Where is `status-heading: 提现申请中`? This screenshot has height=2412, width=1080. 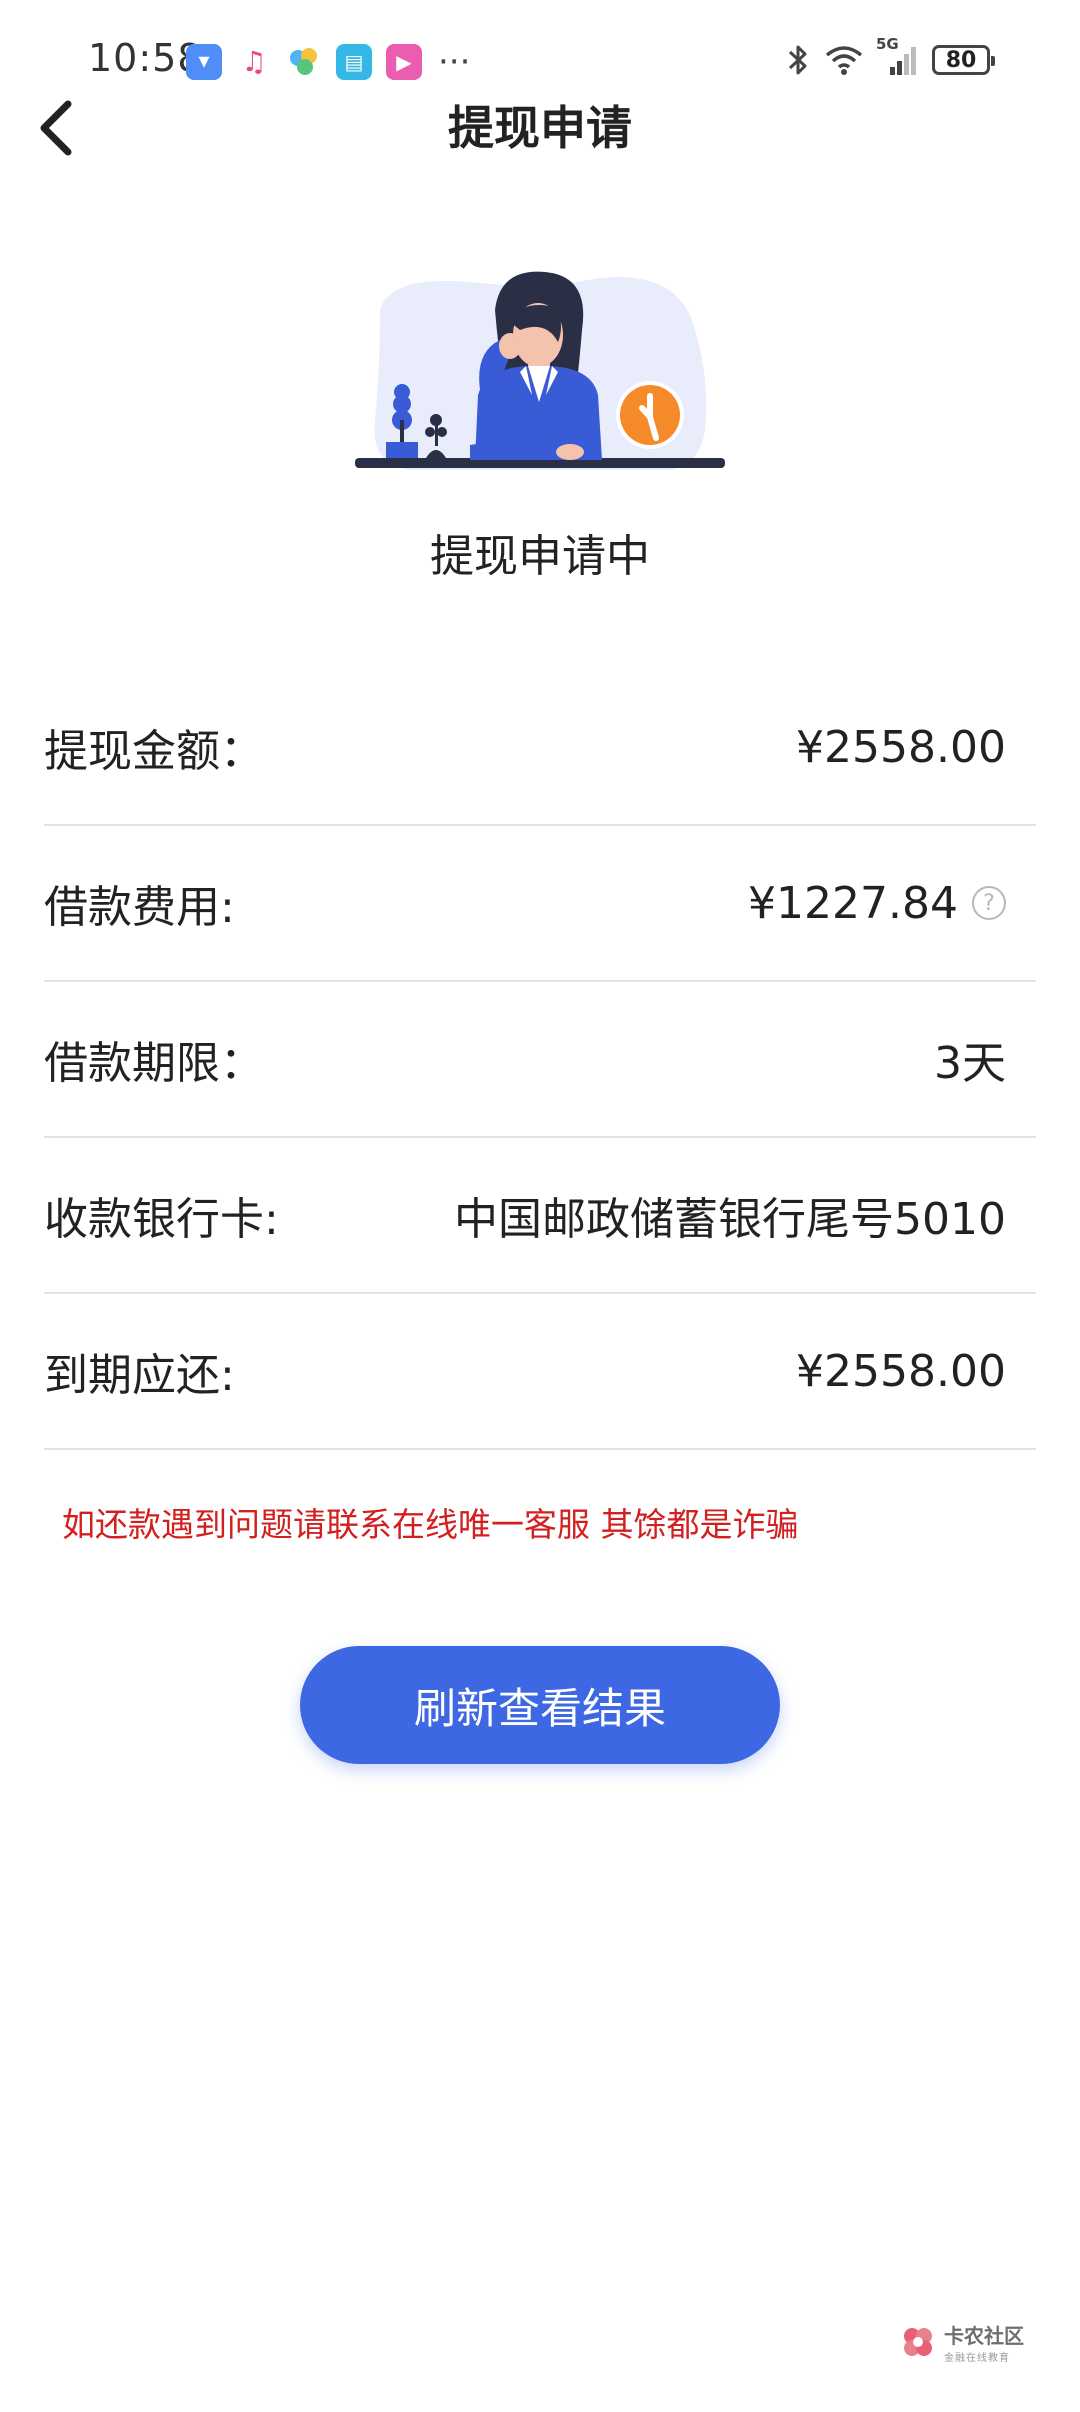
status-heading: 提现申请中 is located at coordinates (540, 556).